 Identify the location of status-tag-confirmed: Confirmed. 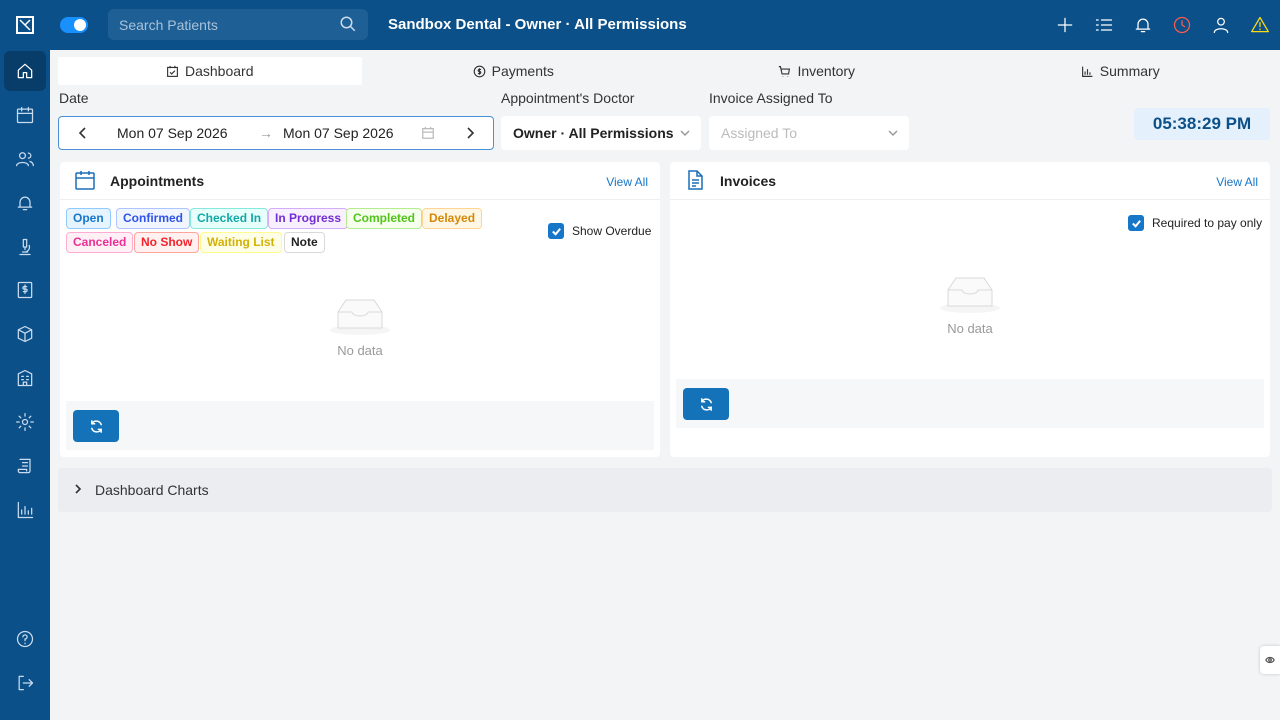
(153, 218).